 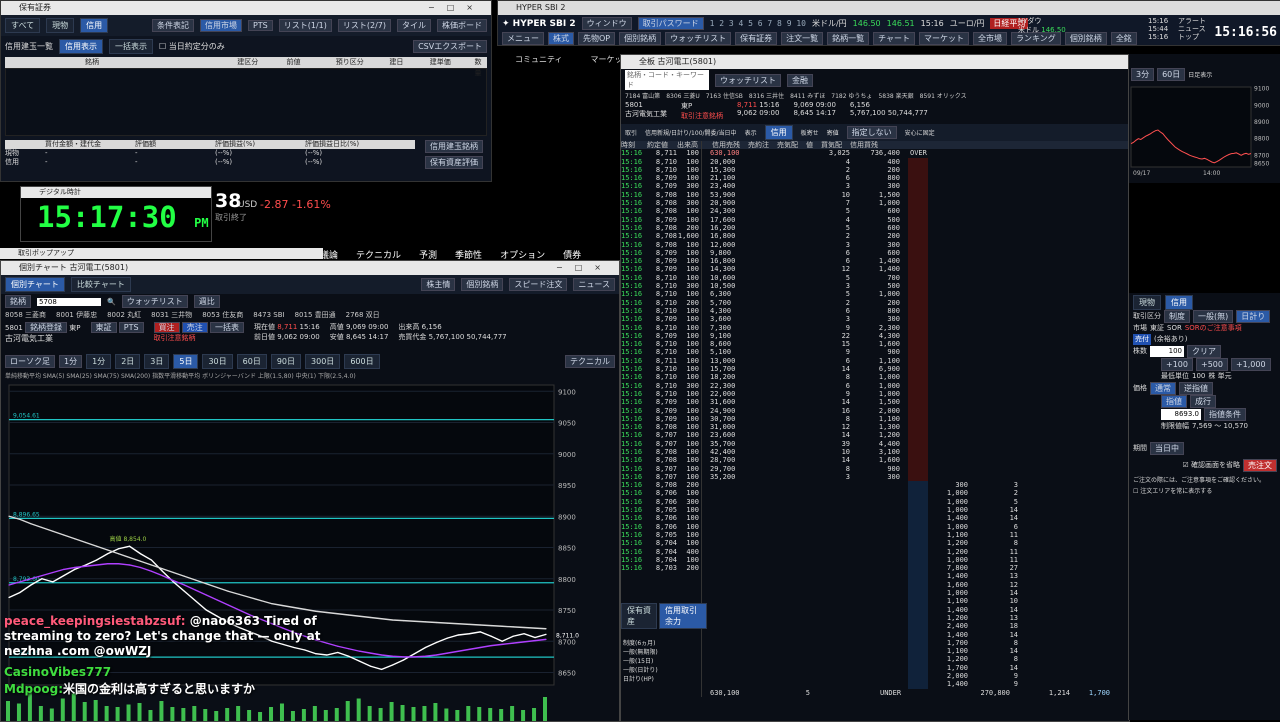 What do you see at coordinates (915, 576) in the screenshot?
I see `bid-row: 1,400 13` at bounding box center [915, 576].